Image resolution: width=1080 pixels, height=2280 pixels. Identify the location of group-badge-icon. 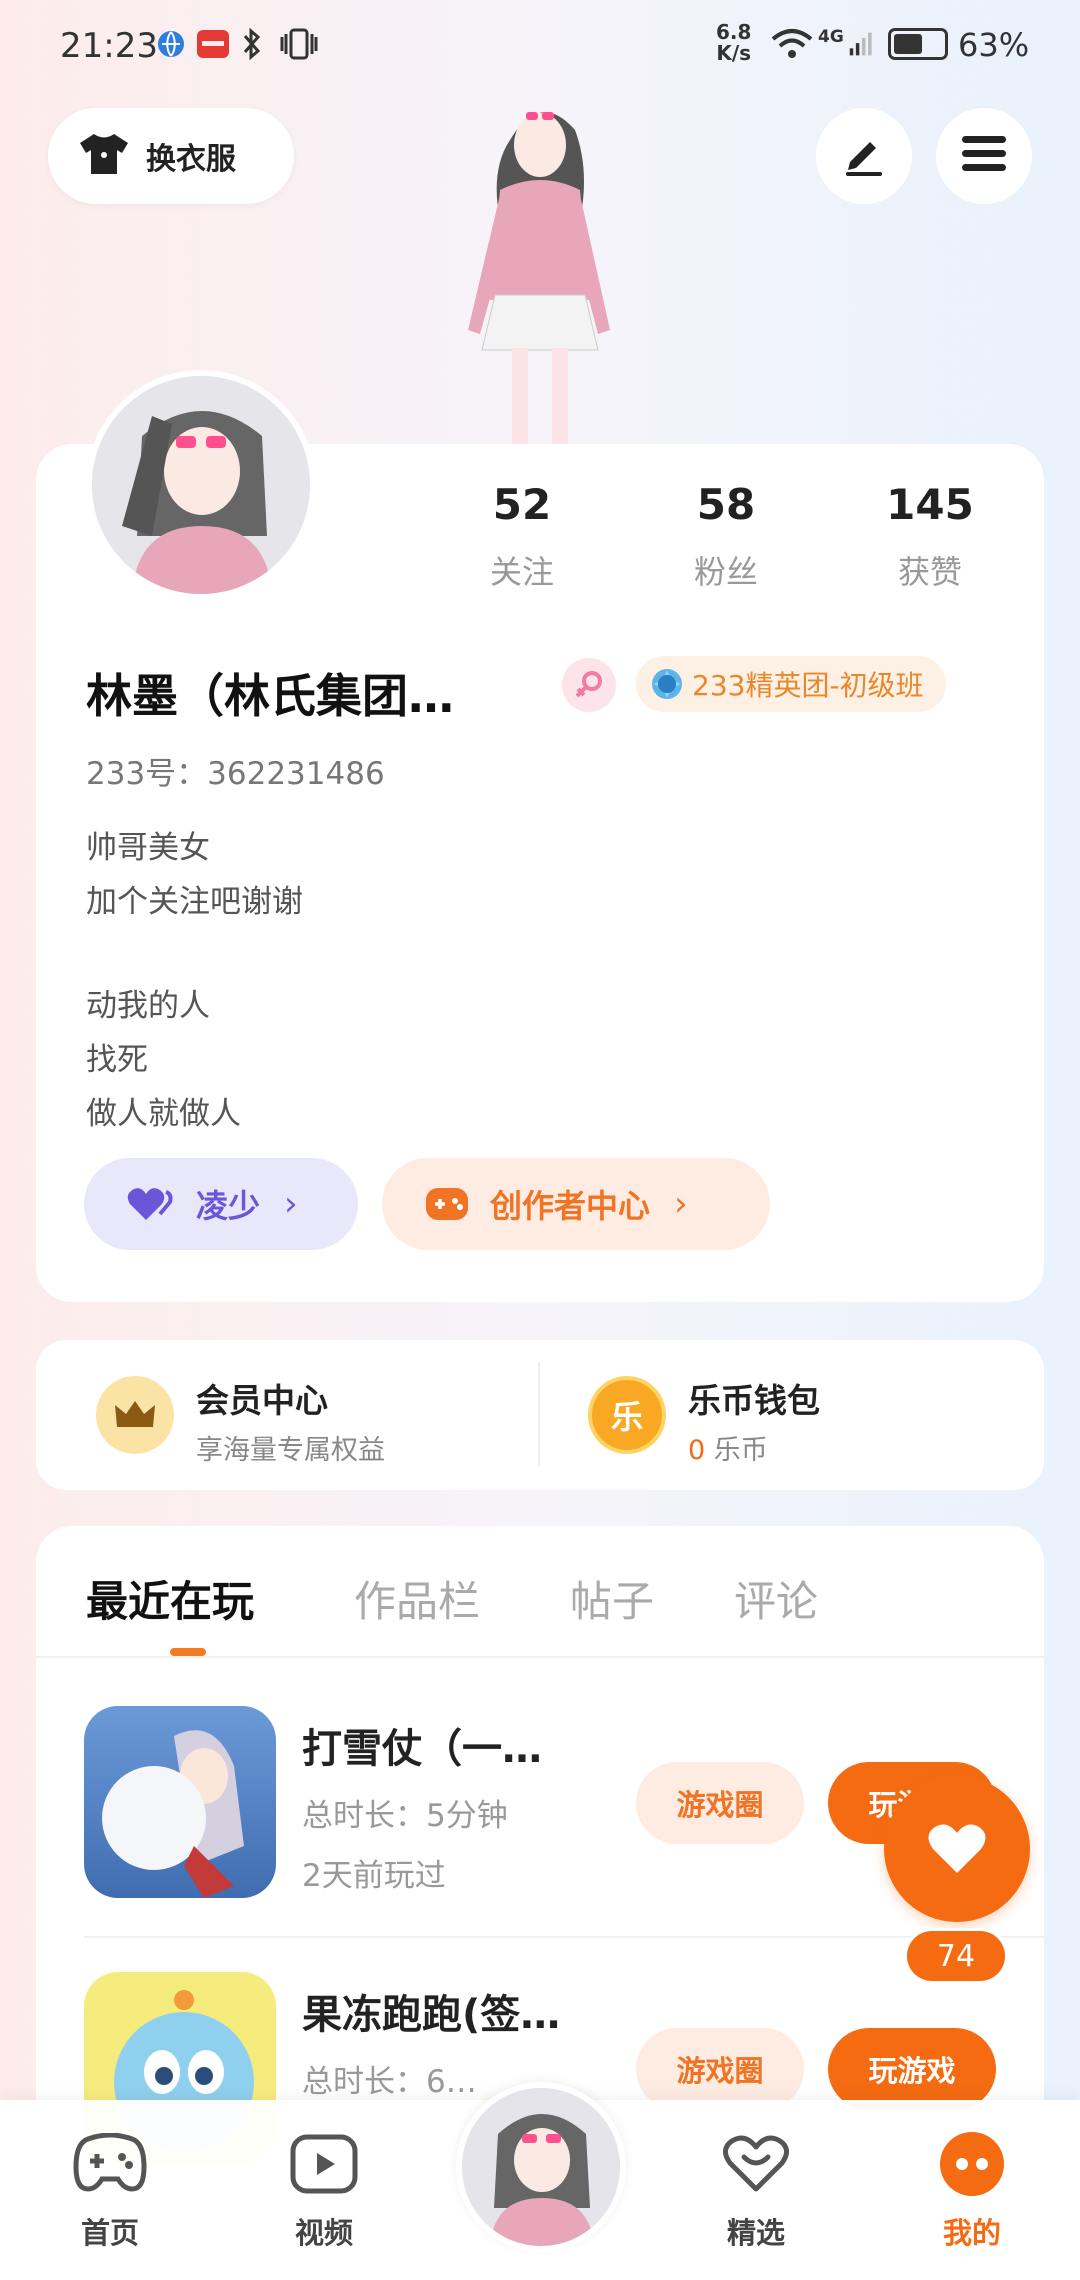
(667, 684).